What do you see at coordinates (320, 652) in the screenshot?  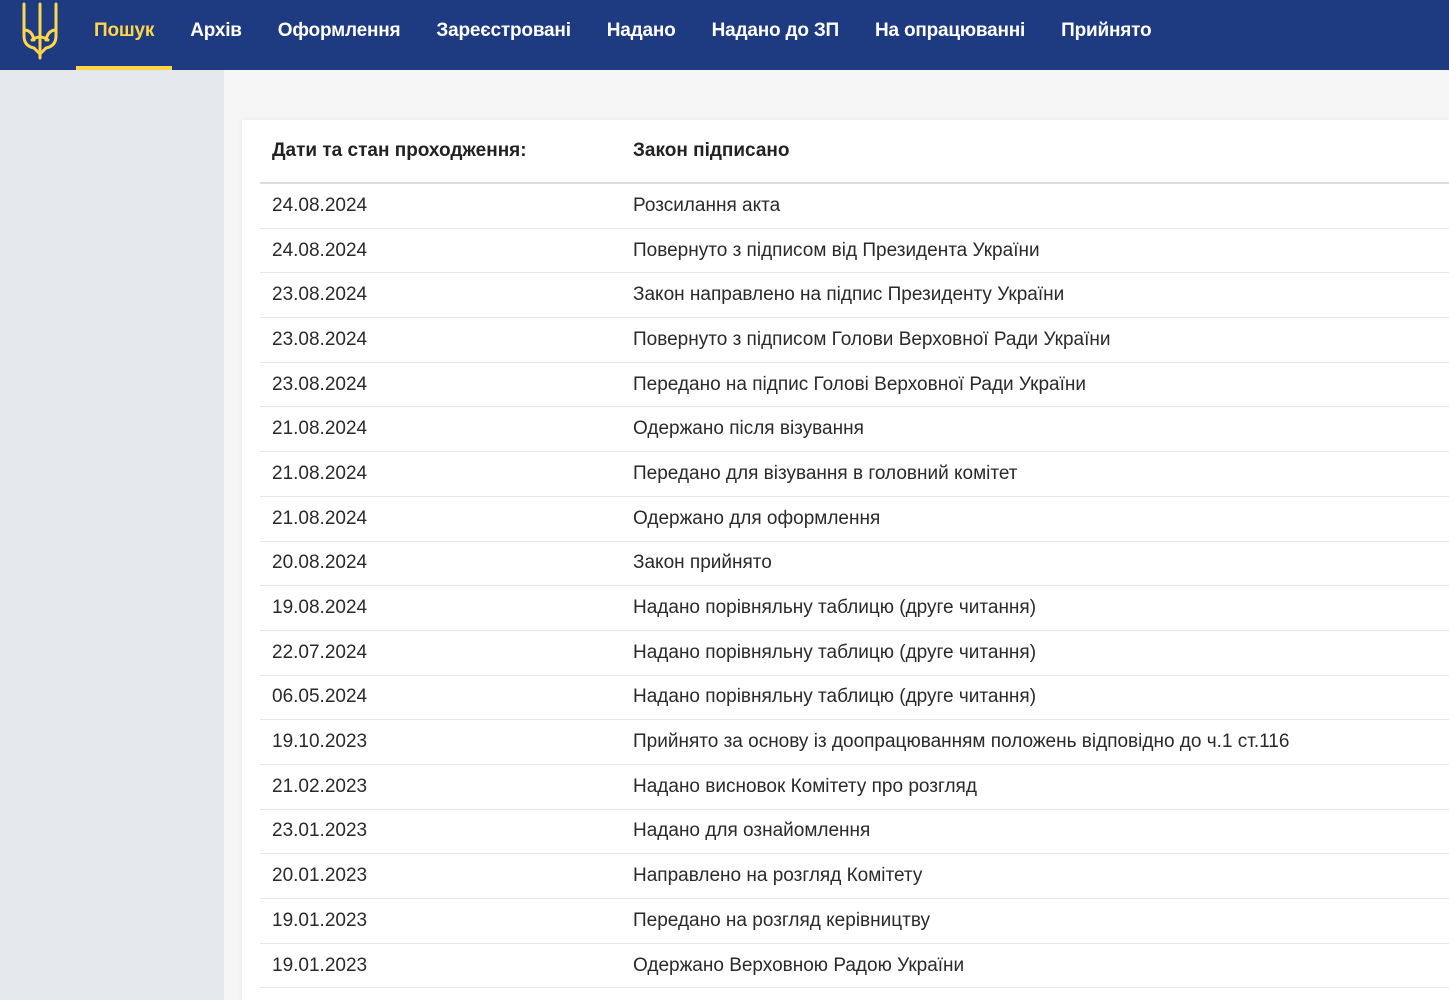 I see `row-date: 22.07.2024` at bounding box center [320, 652].